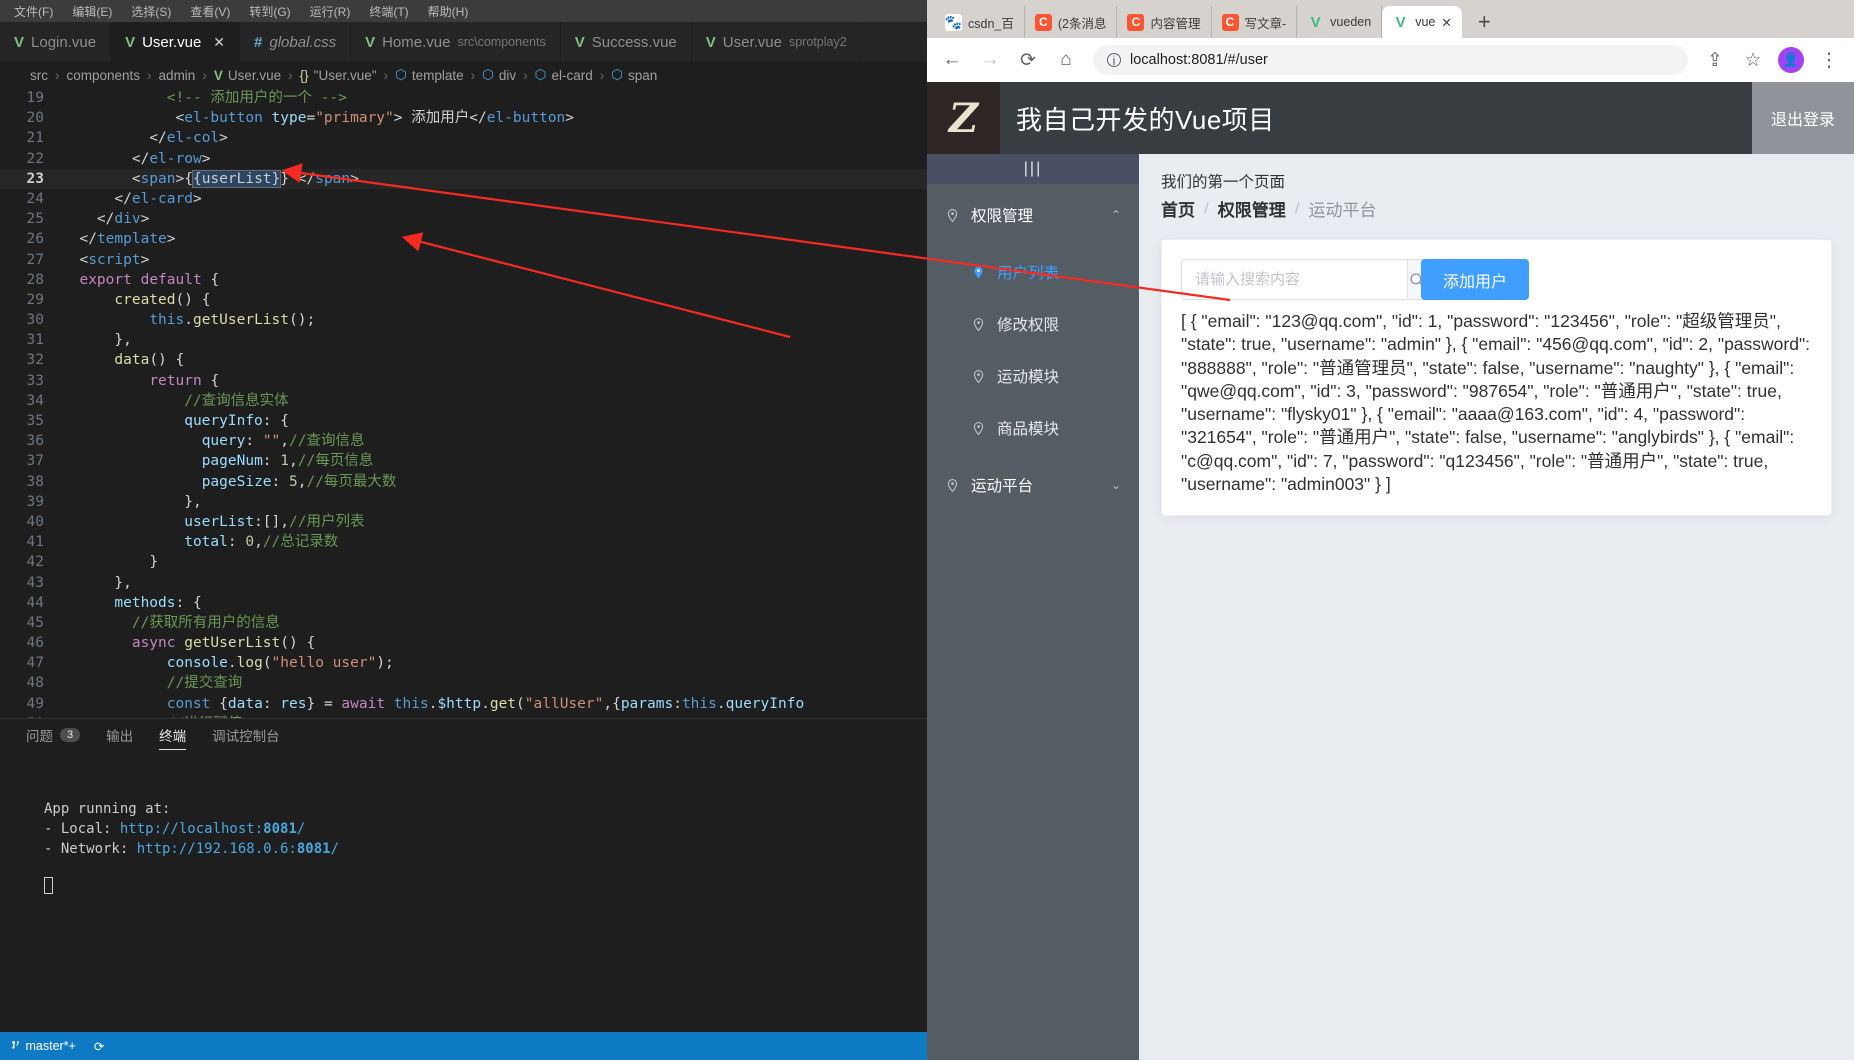  I want to click on sidebar-group-permission: 权限管理 ⌃, so click(1033, 215).